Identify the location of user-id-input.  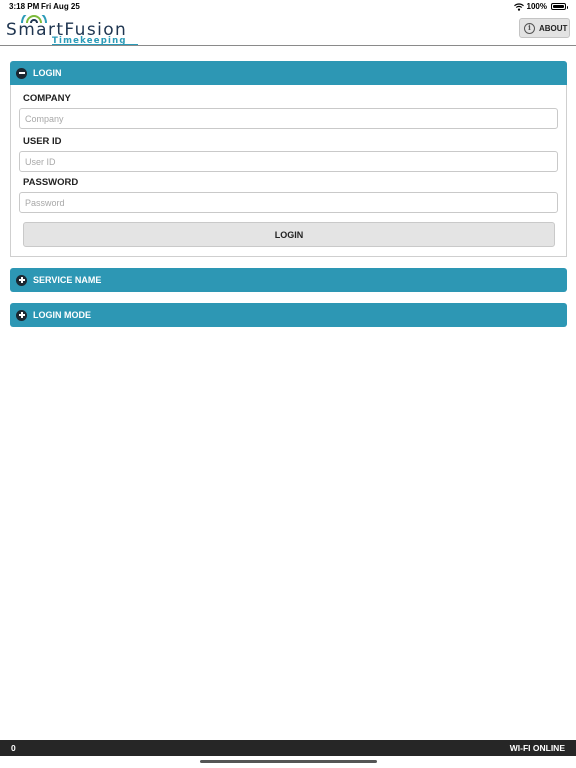
(288, 161).